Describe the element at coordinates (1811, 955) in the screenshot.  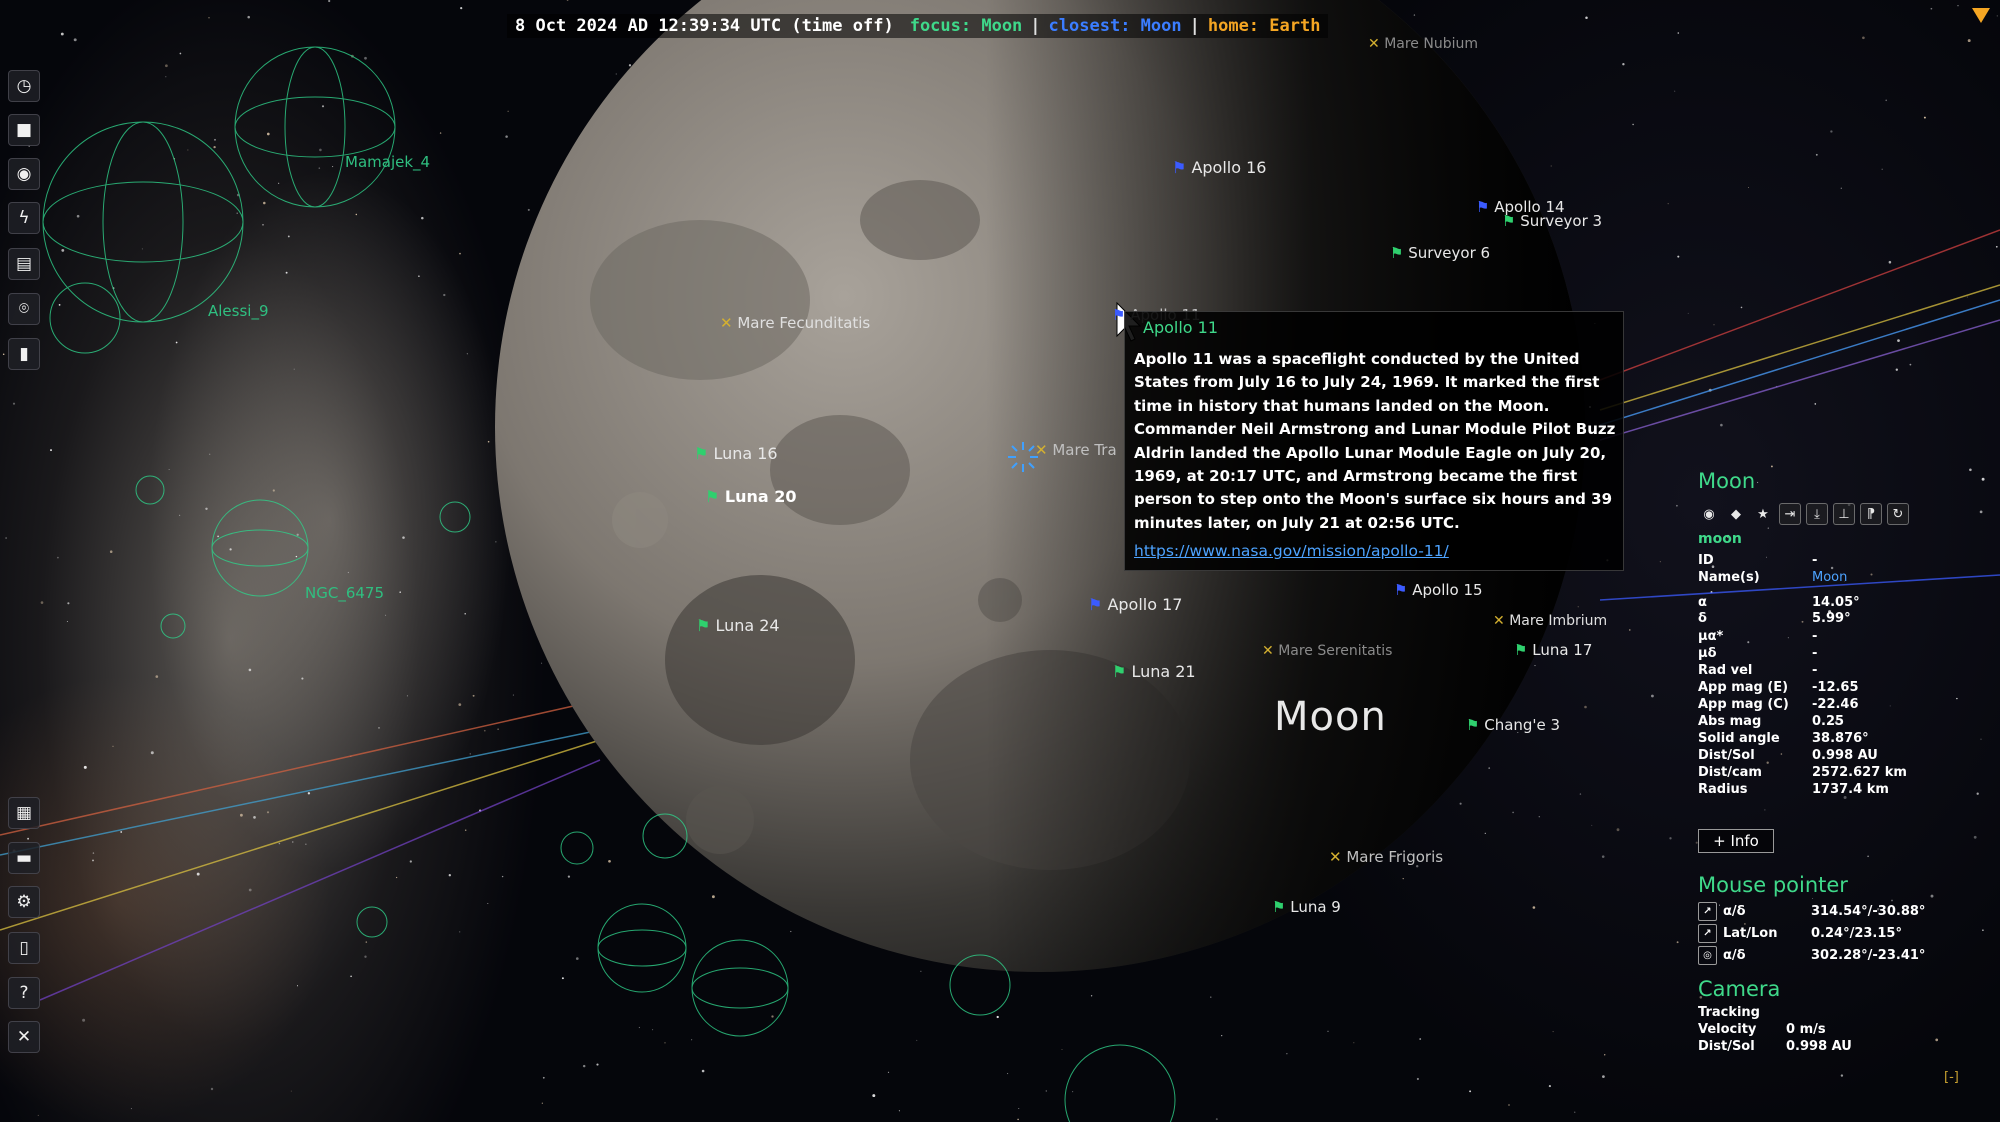
I see `mouse-row: ◎ α/δ 302.28°/-23.41°` at that location.